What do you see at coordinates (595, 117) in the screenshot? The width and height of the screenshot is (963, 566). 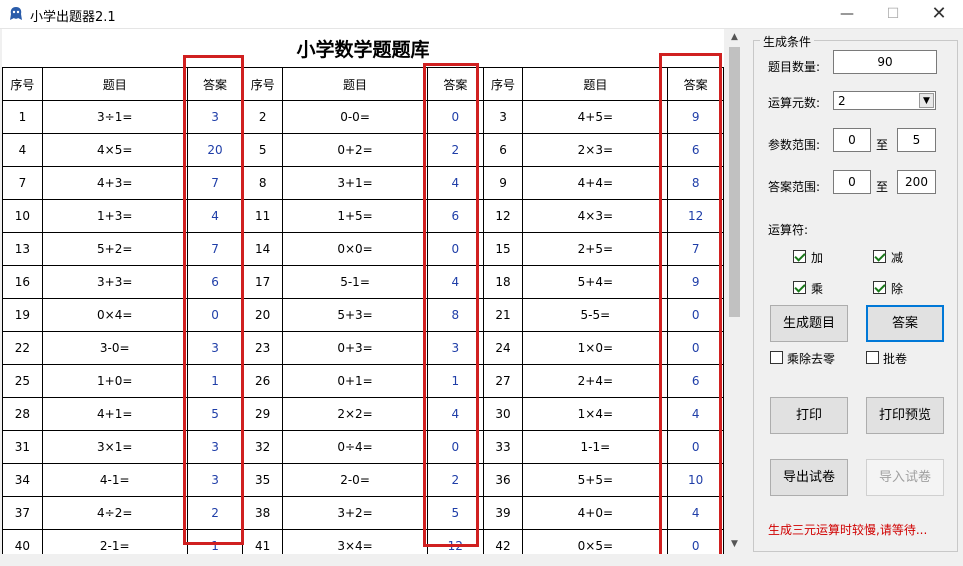 I see `cell-question: 4+5=` at bounding box center [595, 117].